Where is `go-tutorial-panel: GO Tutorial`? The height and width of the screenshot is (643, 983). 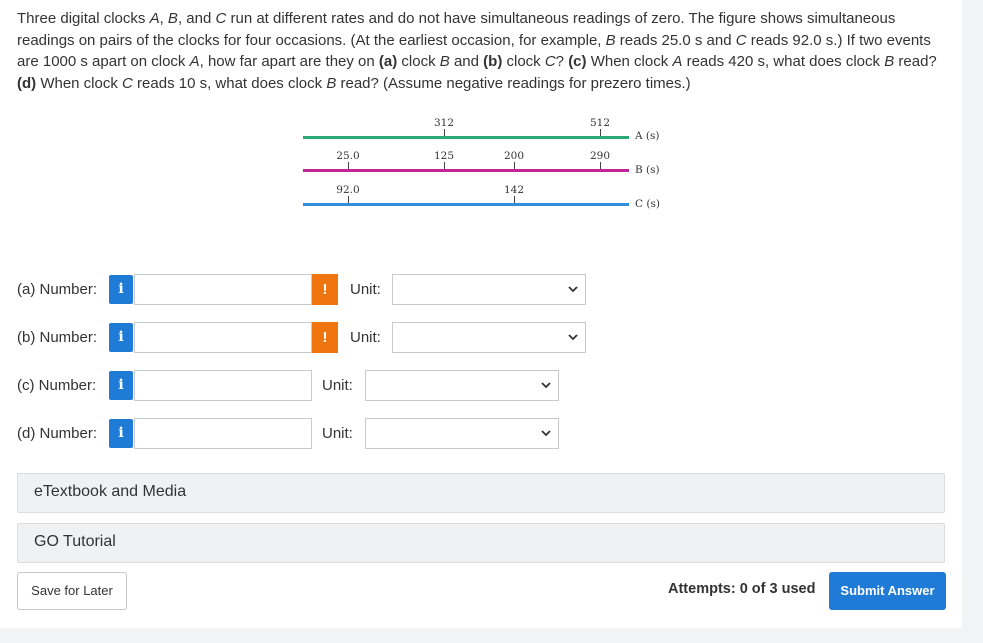
go-tutorial-panel: GO Tutorial is located at coordinates (481, 543).